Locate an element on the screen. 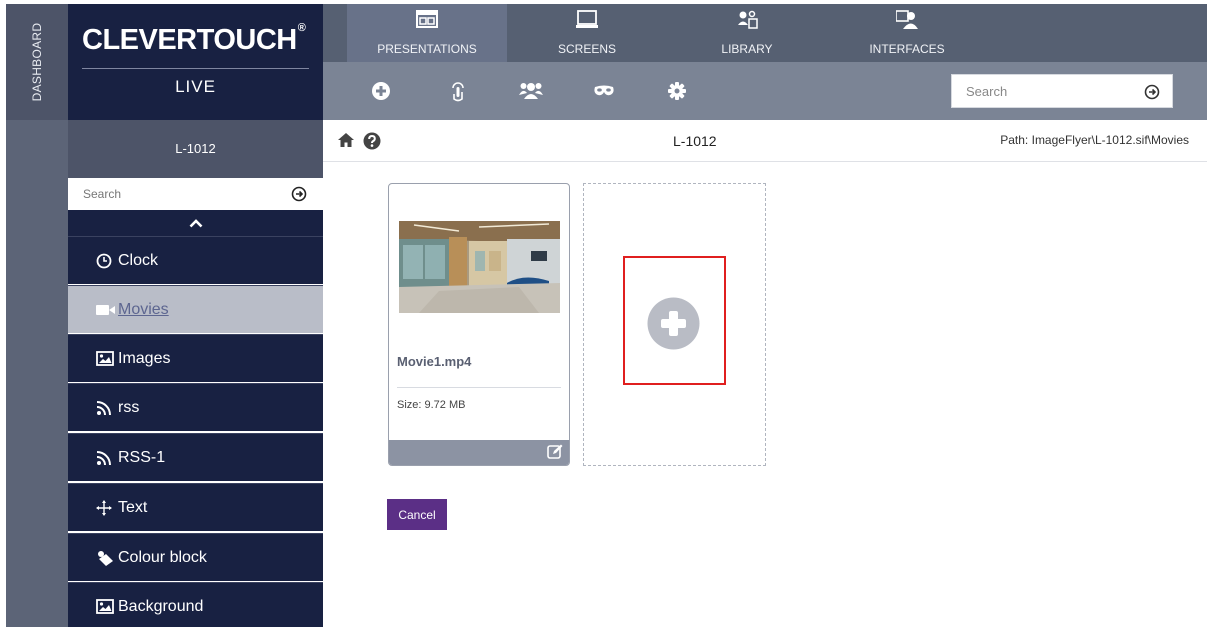 Image resolution: width=1207 pixels, height=627 pixels. sidebar-item-label: Images is located at coordinates (144, 358).